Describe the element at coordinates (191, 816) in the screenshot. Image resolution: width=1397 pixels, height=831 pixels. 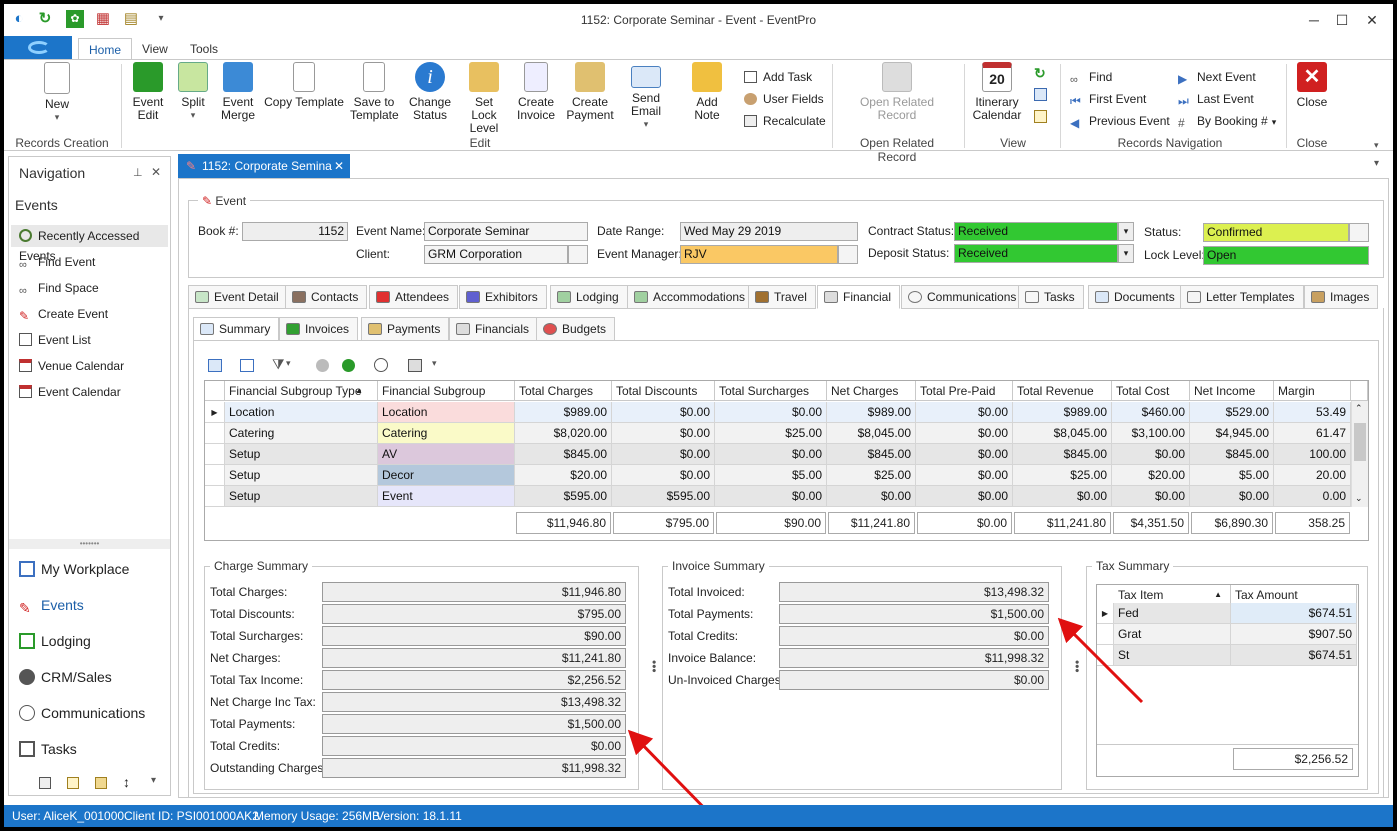
I see `status-client-id: Client ID: PSI001000AK2` at that location.